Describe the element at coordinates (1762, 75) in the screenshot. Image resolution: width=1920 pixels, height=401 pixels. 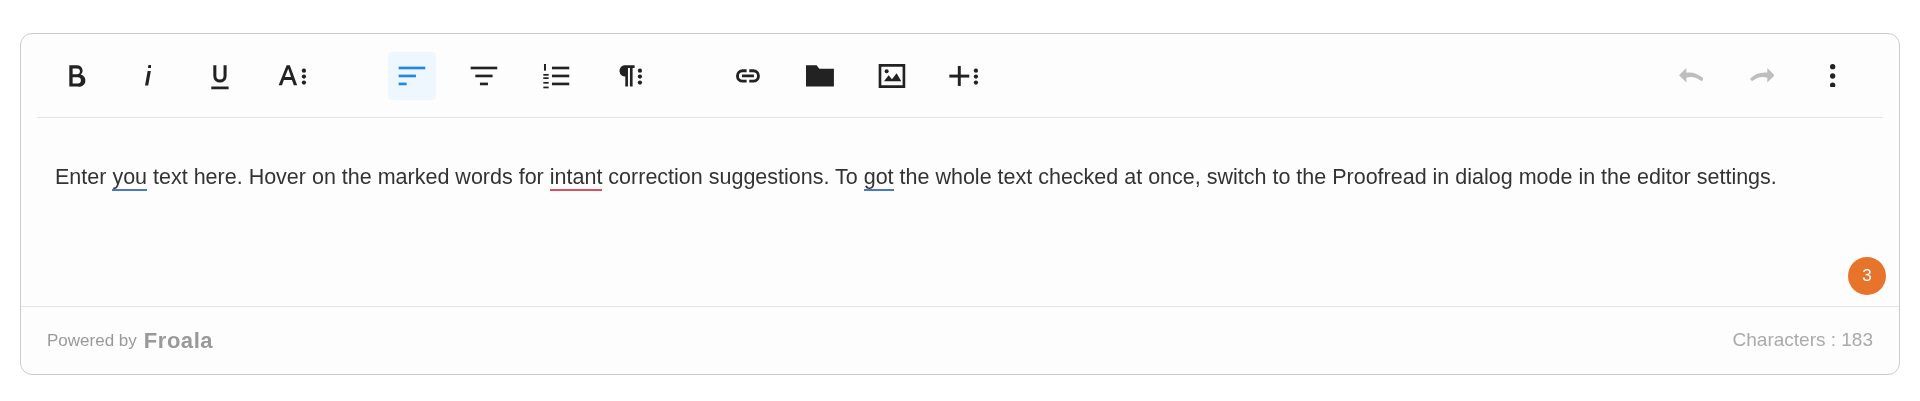
I see `redo-icon` at that location.